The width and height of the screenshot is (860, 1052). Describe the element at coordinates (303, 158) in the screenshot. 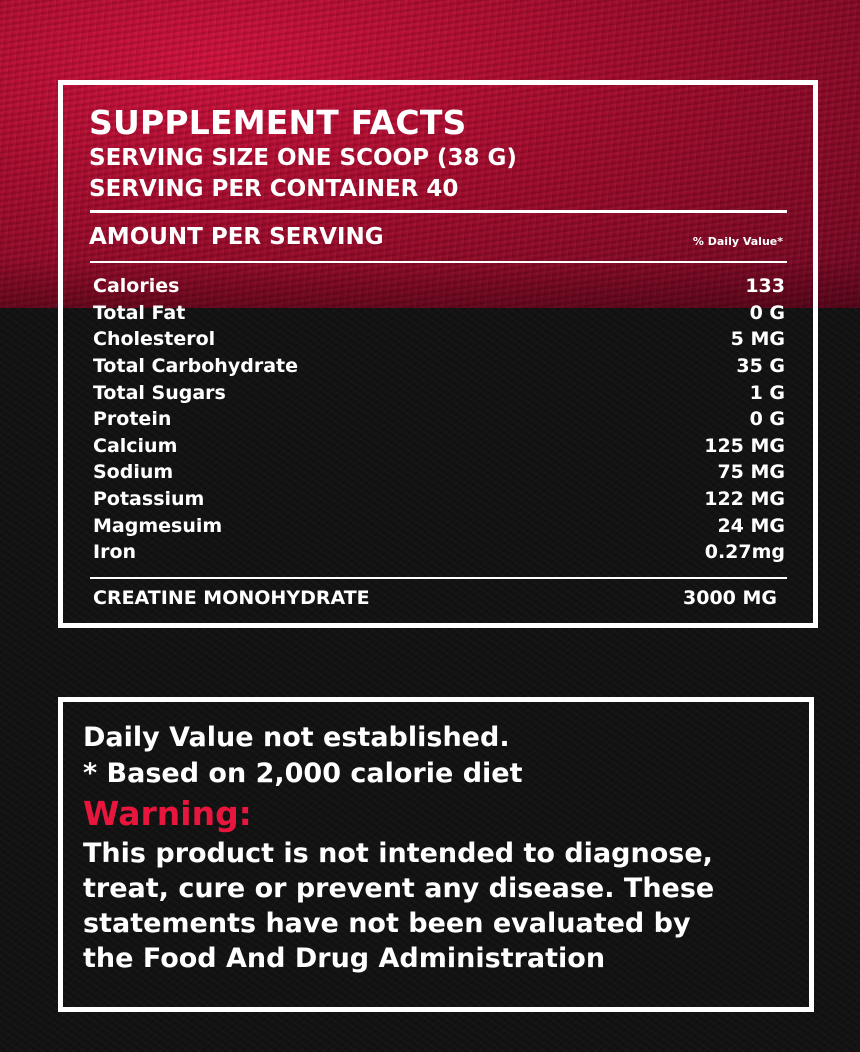

I see `serving-size: SERVING SIZE ONE SCOOP (38 G)` at that location.